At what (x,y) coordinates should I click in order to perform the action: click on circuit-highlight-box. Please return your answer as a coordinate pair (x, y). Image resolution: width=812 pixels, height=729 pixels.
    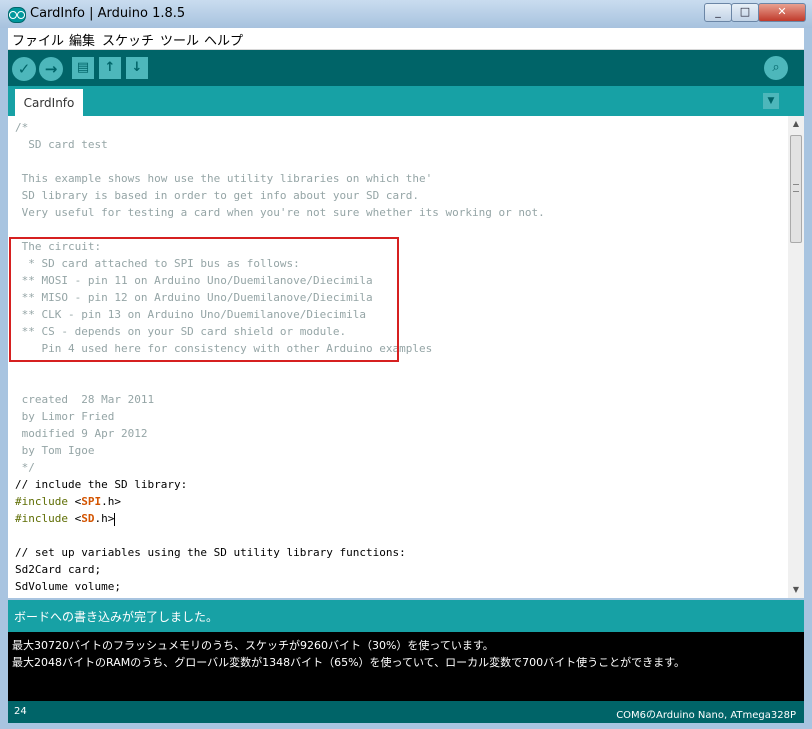
    Looking at the image, I should click on (204, 299).